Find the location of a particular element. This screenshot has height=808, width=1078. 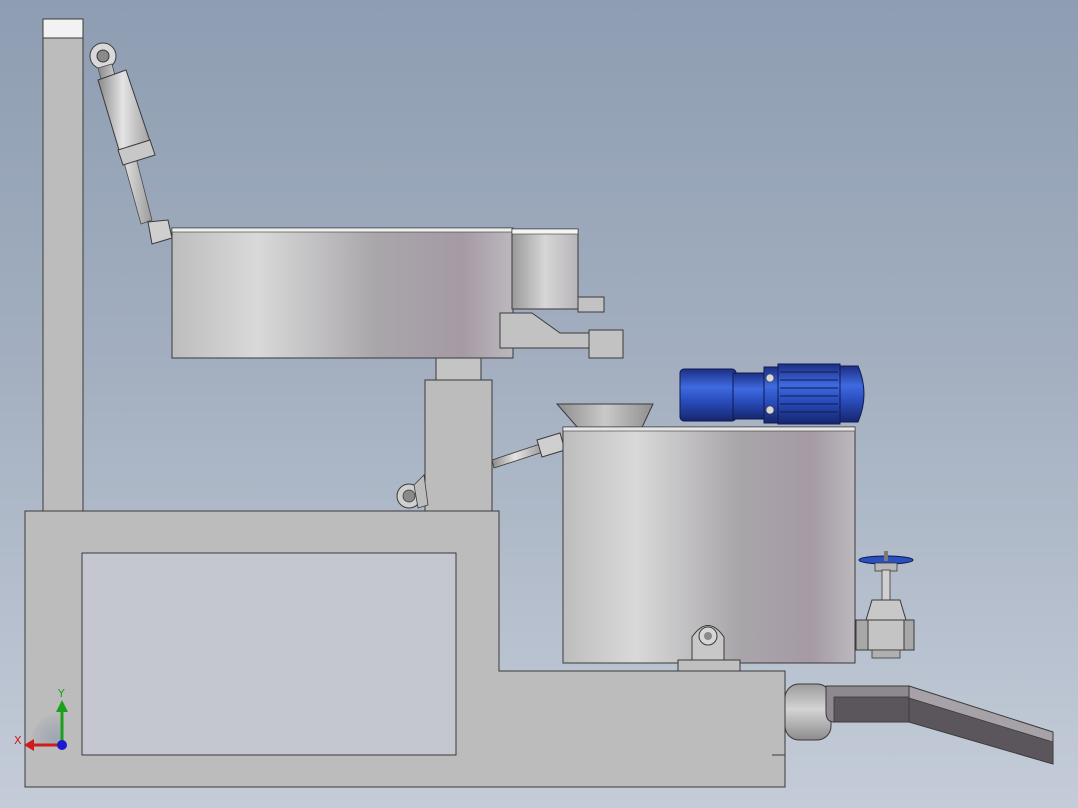

x-axis-label: X is located at coordinates (18, 740).